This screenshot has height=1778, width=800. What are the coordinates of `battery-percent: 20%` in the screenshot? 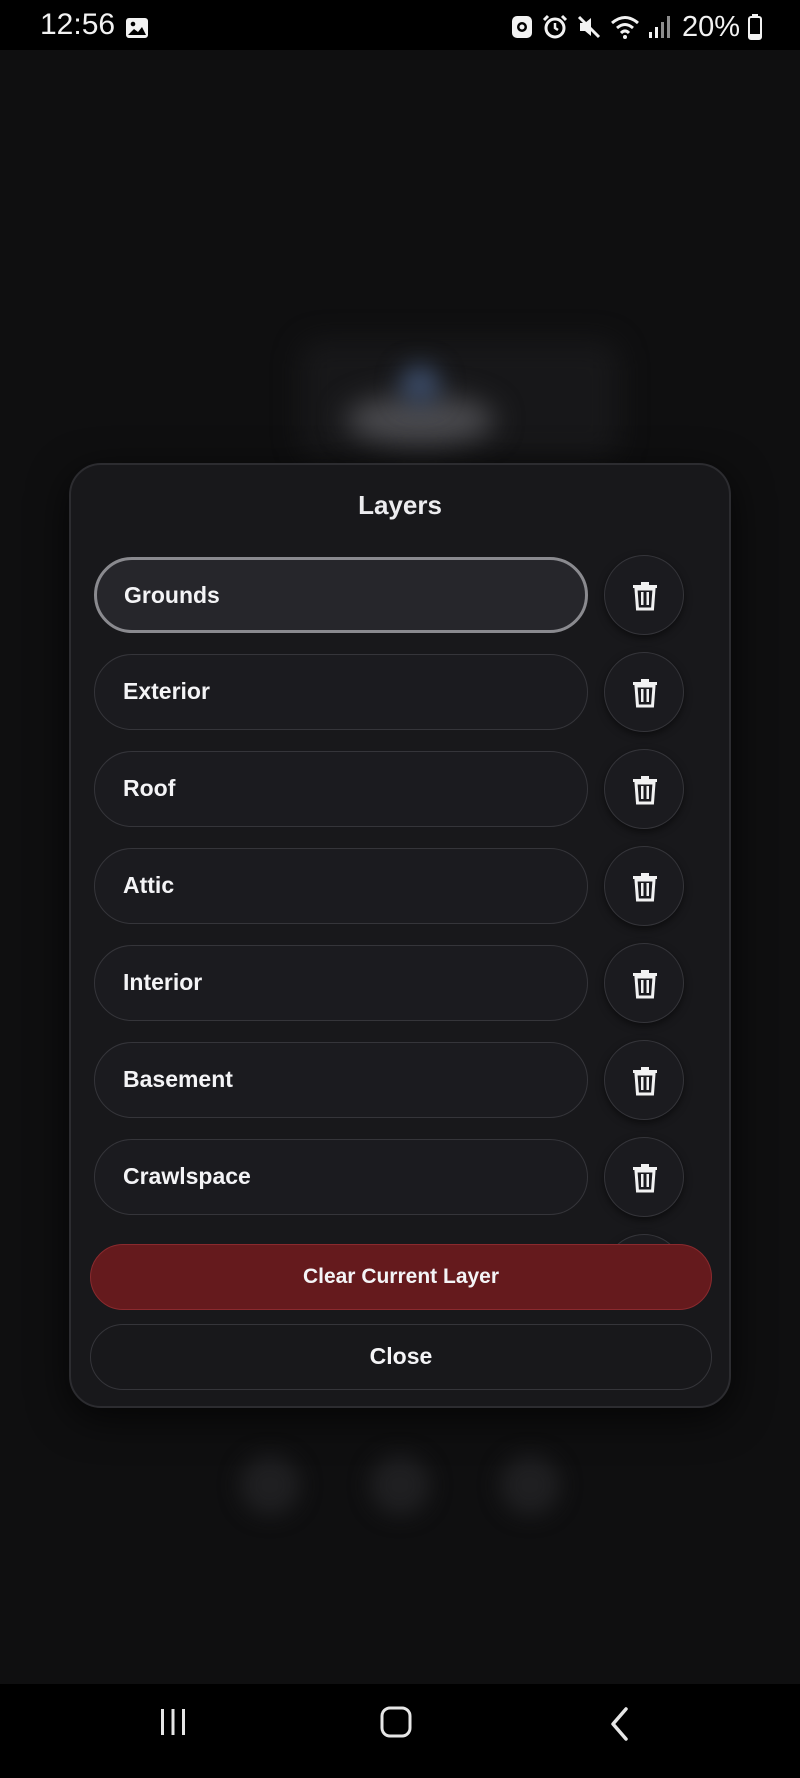 It's located at (710, 27).